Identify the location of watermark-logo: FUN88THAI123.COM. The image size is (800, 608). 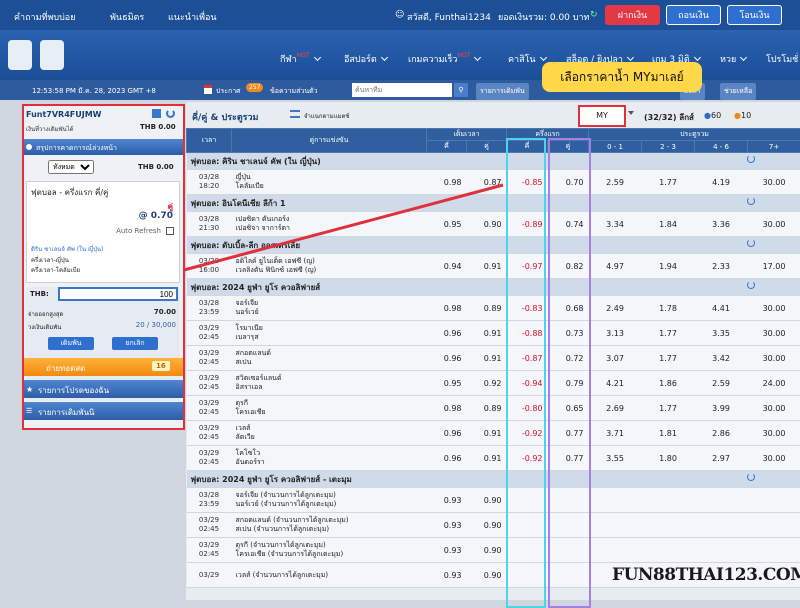
(706, 575).